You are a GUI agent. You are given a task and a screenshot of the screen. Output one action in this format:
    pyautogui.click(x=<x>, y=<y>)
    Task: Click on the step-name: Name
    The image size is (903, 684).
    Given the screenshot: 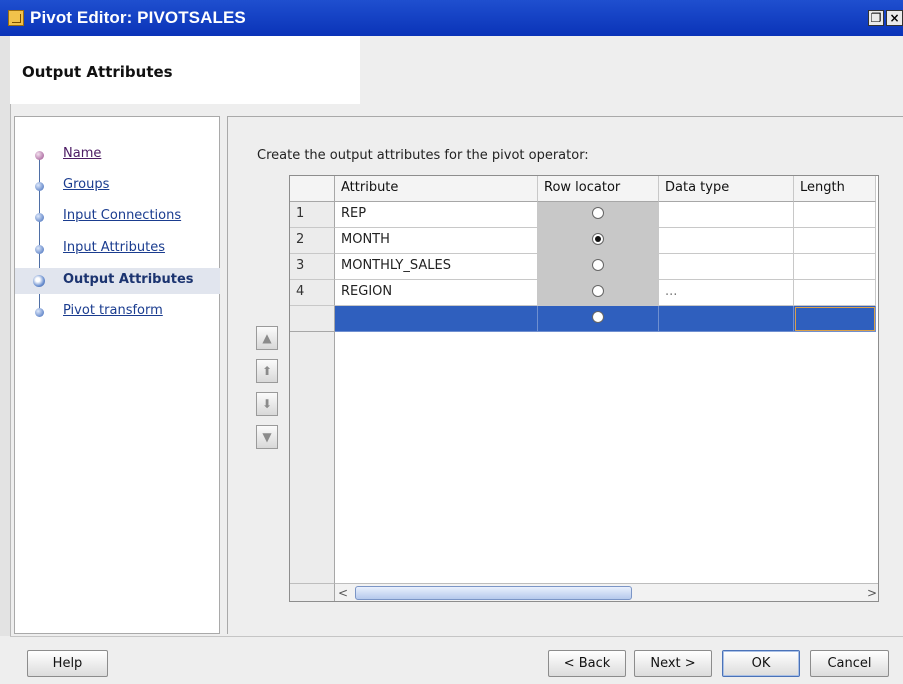 What is the action you would take?
    pyautogui.click(x=117, y=155)
    